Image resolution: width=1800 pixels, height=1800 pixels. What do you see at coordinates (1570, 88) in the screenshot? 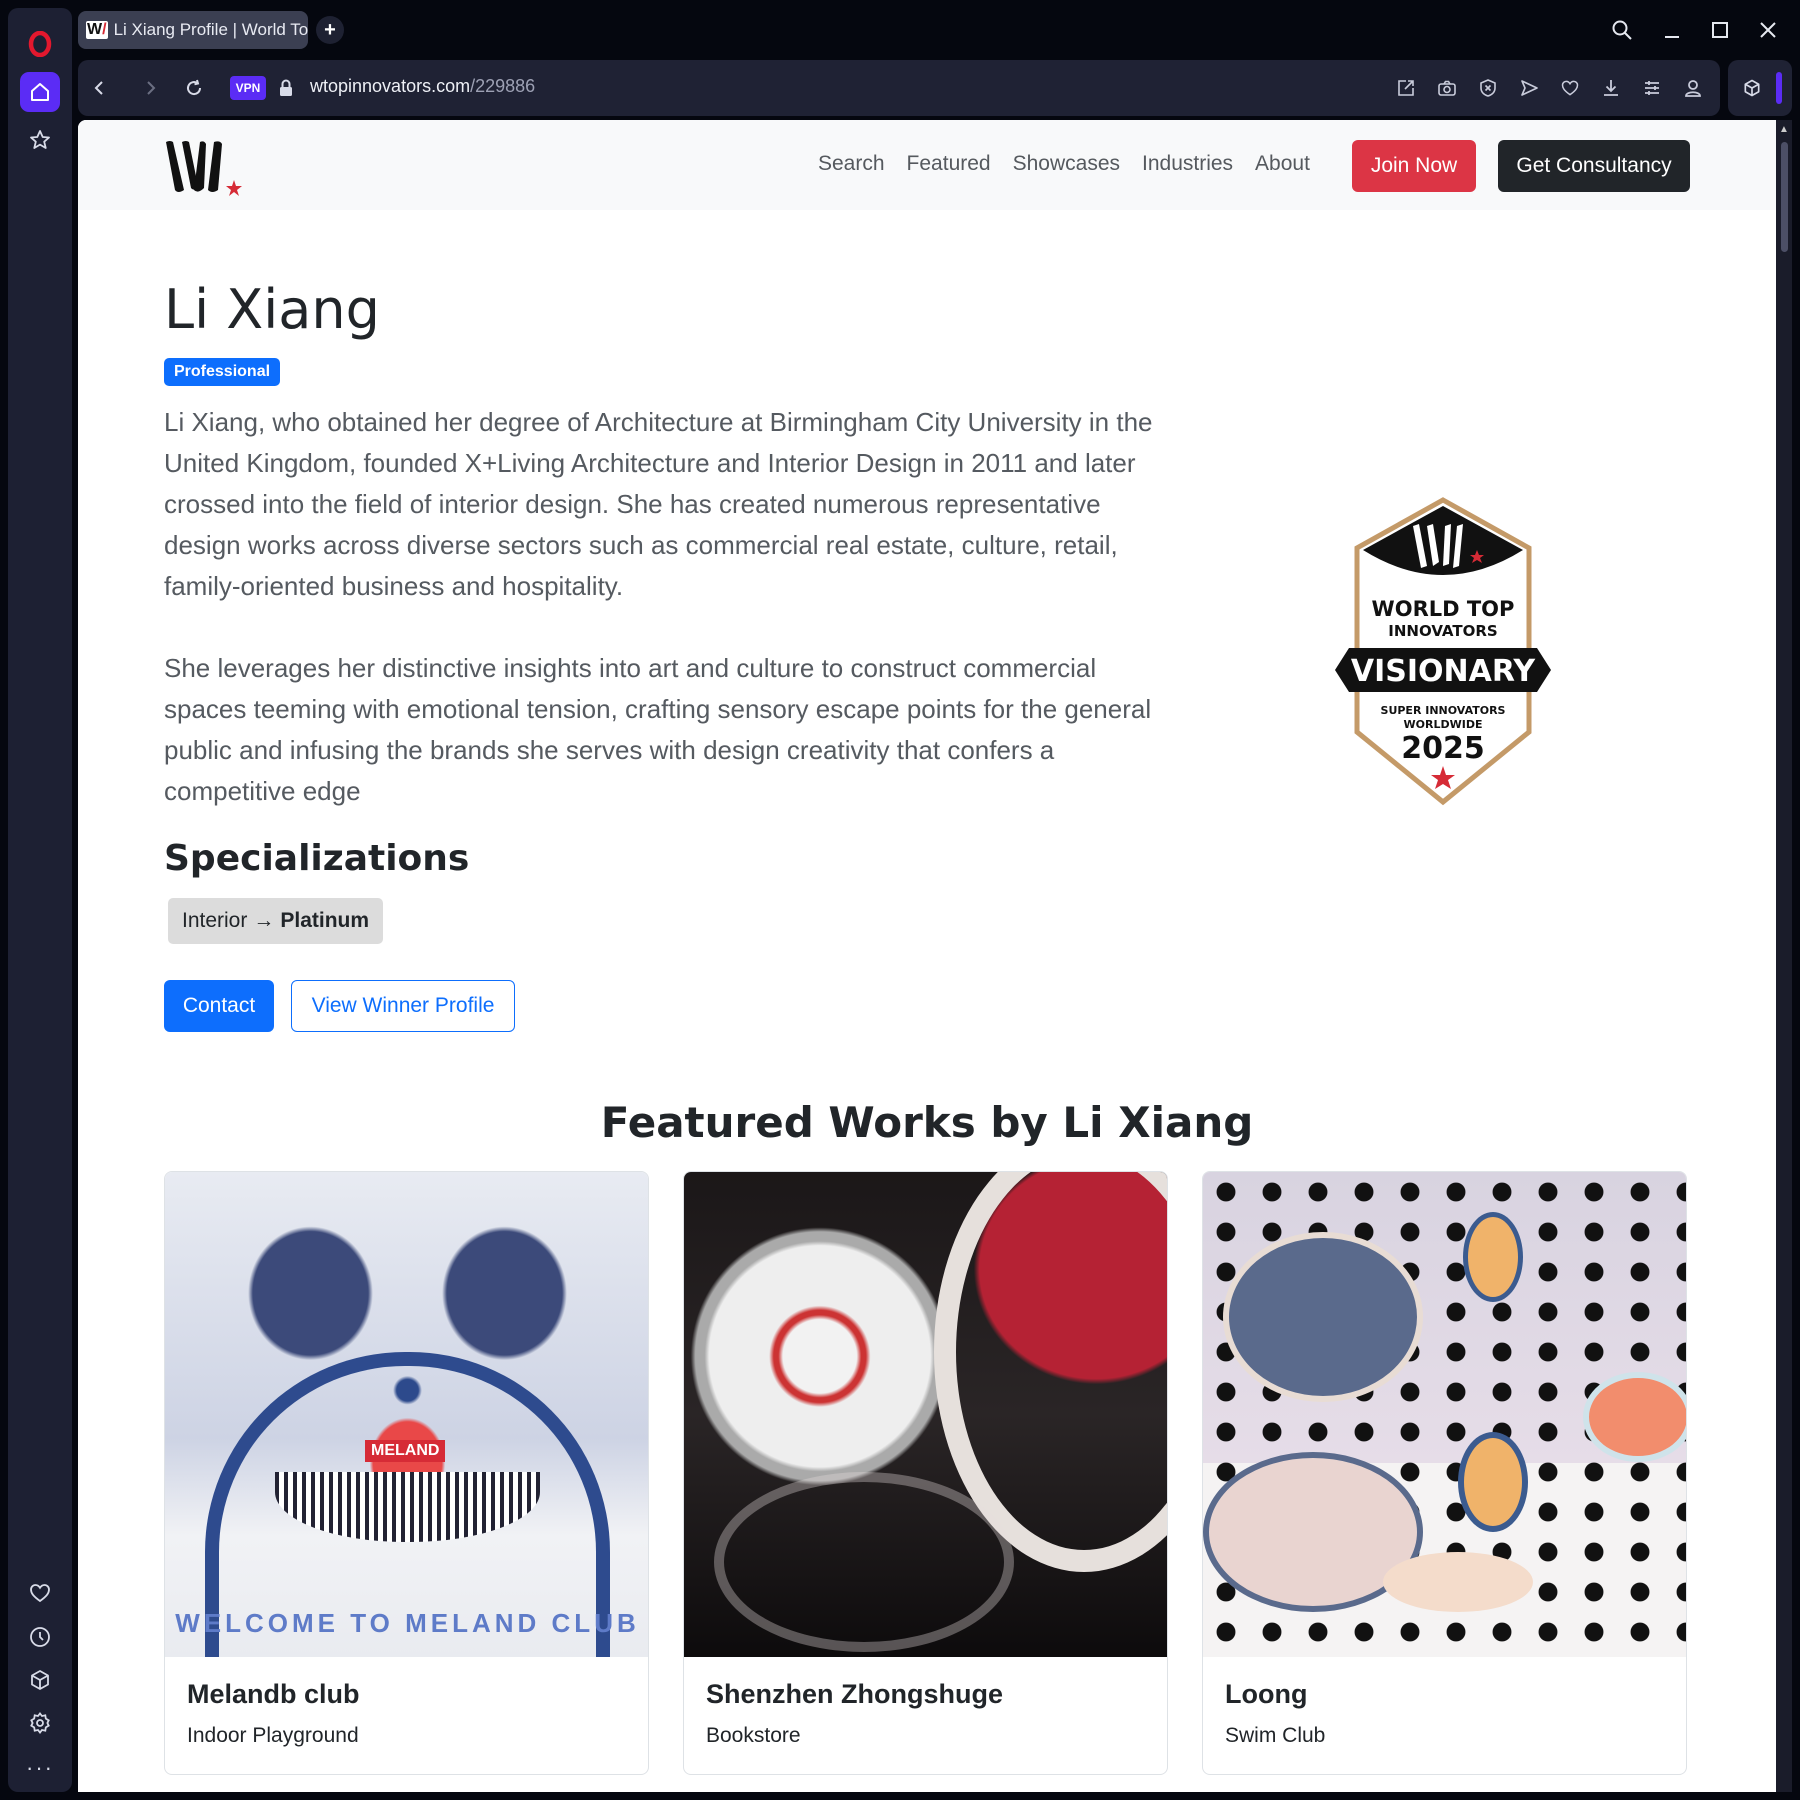
I see `bookmark-heart-icon` at bounding box center [1570, 88].